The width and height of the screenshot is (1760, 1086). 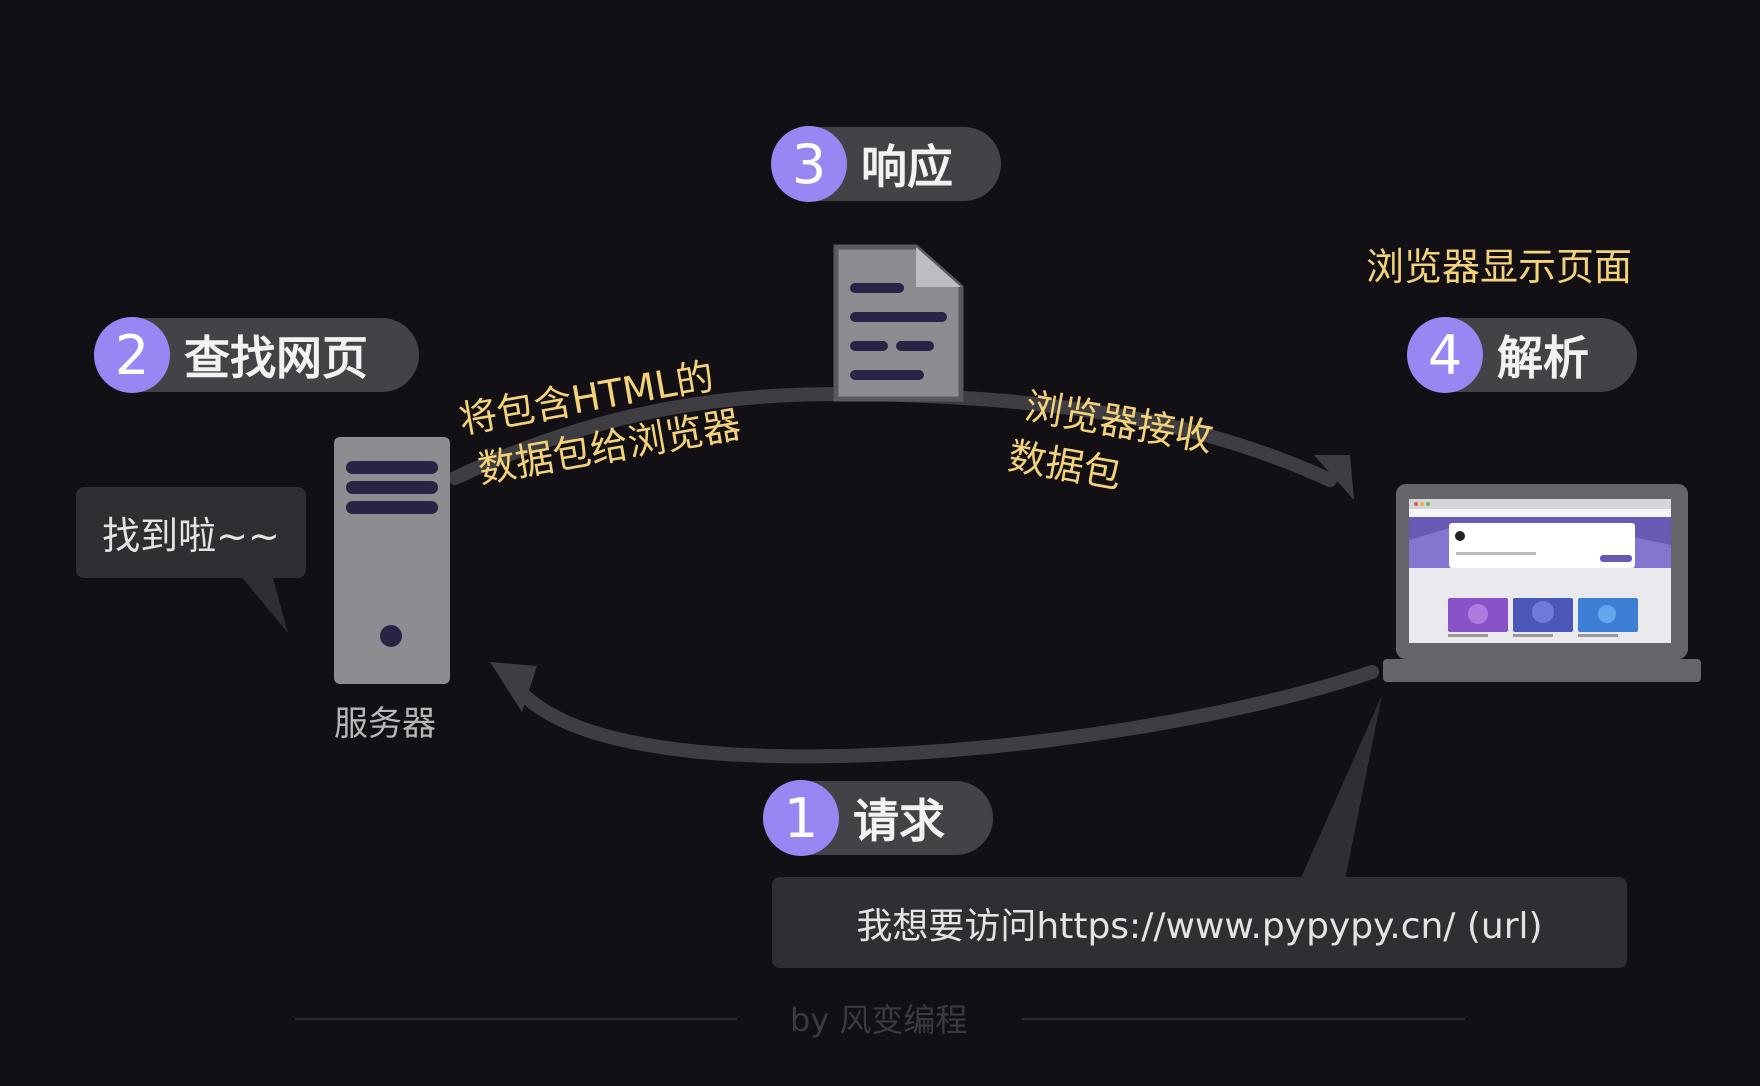 I want to click on request-bubble: 我想要访问https://www.pypypy.cn/ (url), so click(x=1199, y=922).